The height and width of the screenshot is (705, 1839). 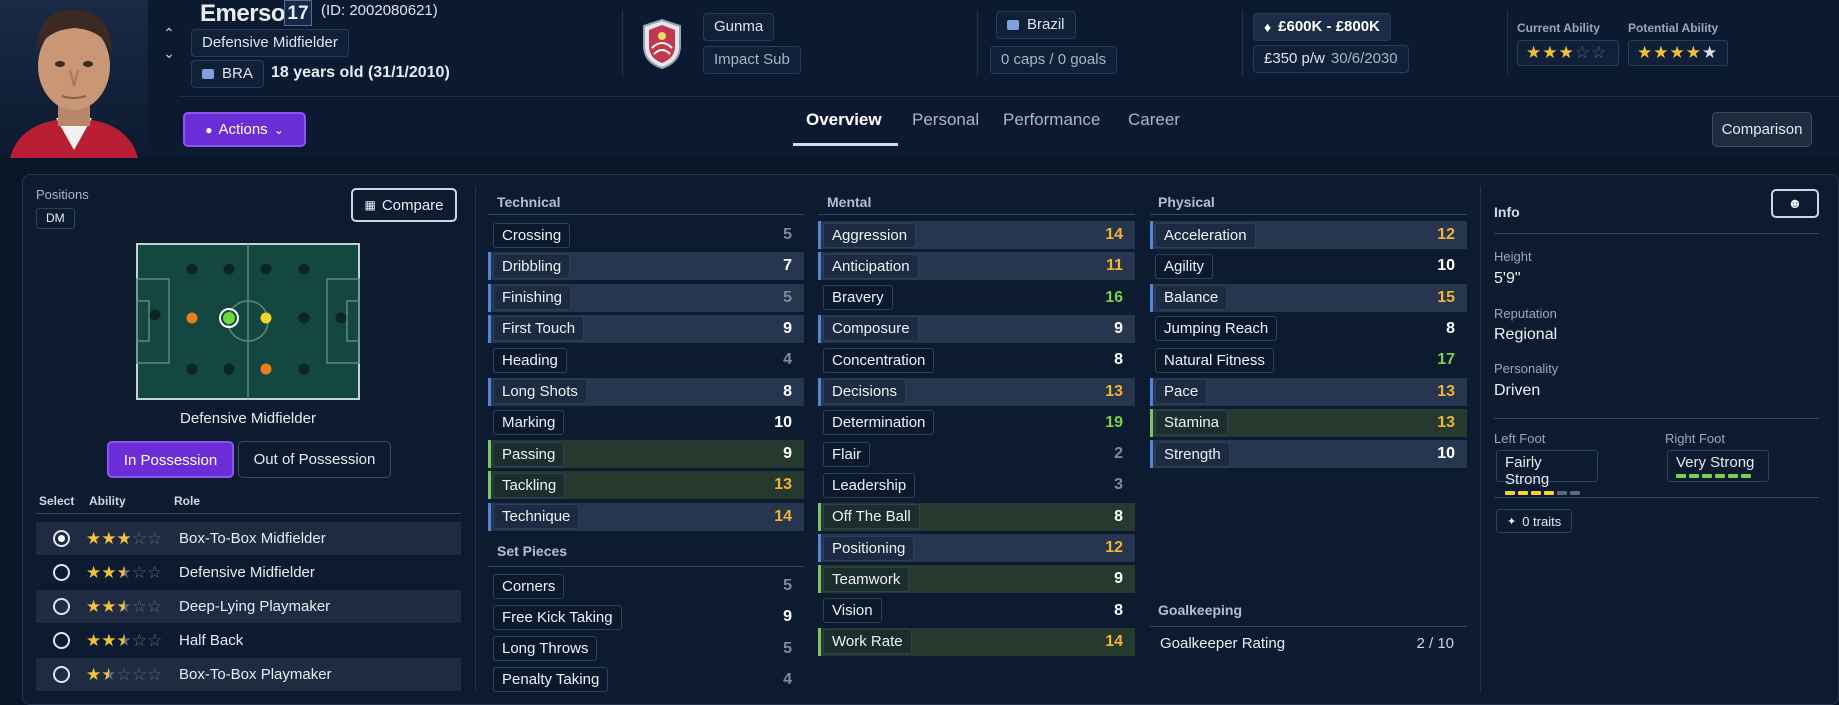 I want to click on club-name-chip: Gunma, so click(x=739, y=27).